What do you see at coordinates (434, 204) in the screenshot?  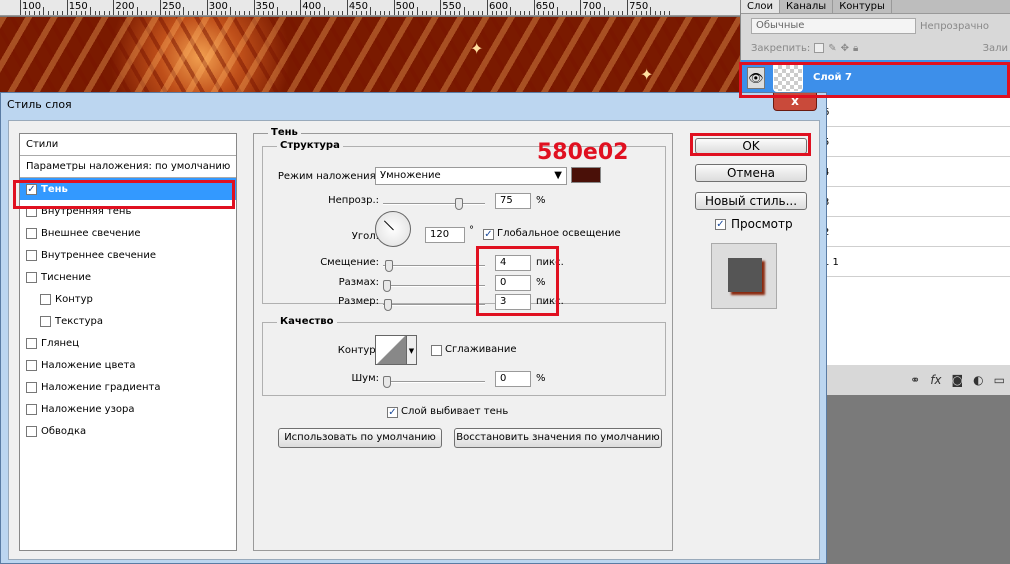 I see `opacity-slider` at bounding box center [434, 204].